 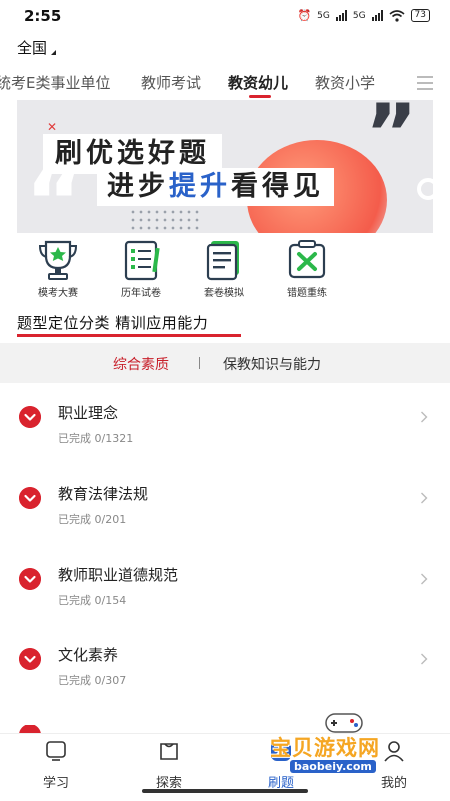 I want to click on ring-decoration, so click(x=425, y=189).